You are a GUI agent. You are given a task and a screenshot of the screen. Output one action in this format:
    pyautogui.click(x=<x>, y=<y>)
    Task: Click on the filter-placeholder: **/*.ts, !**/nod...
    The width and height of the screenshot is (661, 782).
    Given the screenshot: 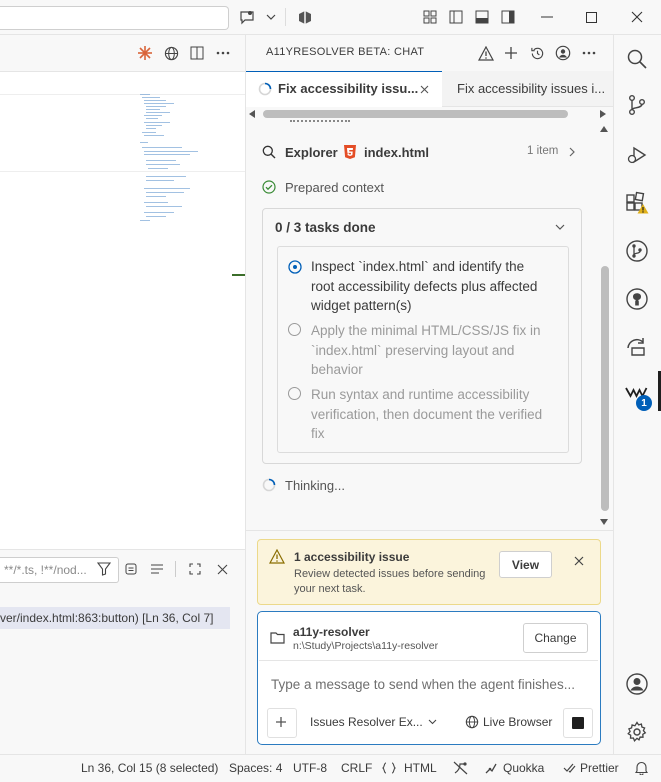 What is the action you would take?
    pyautogui.click(x=45, y=570)
    